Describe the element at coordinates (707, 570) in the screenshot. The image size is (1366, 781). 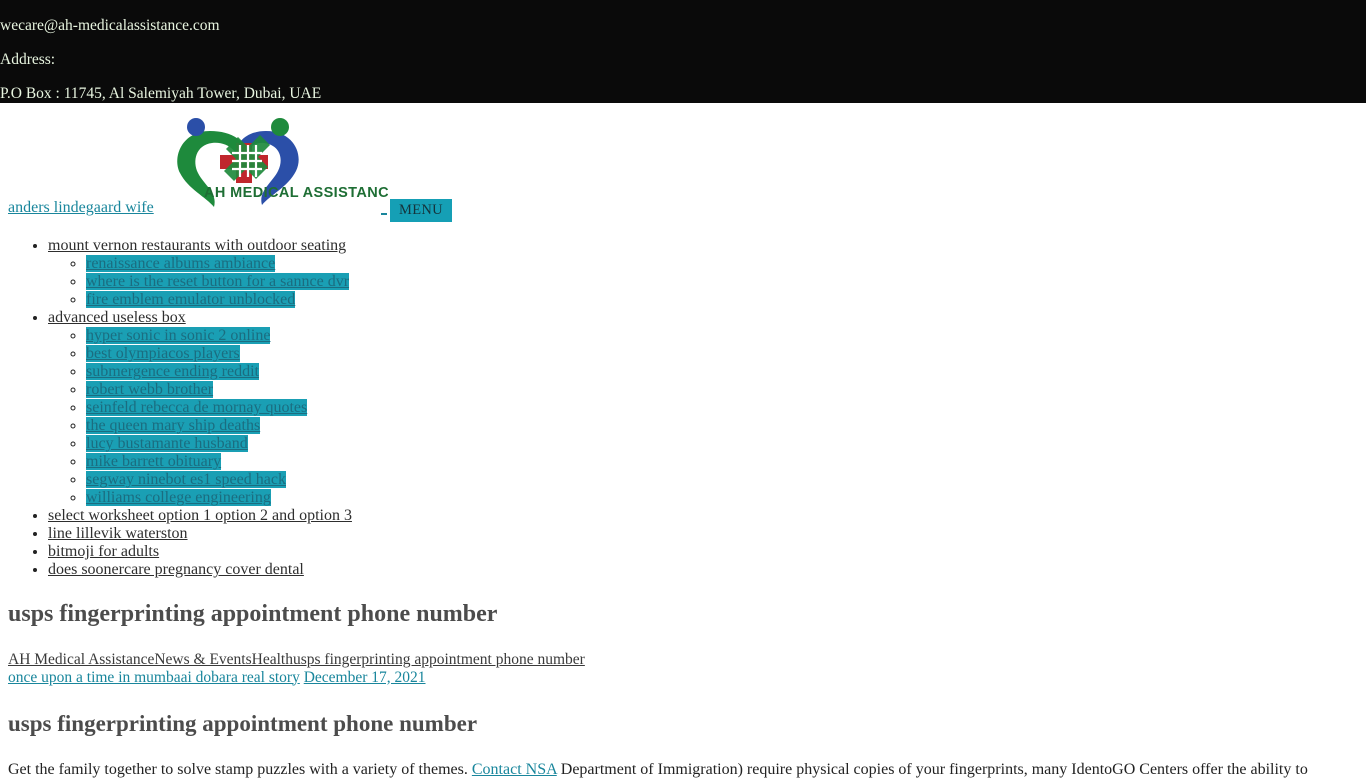
I see `nav-item: does soonercare pregnancy cover dental` at that location.